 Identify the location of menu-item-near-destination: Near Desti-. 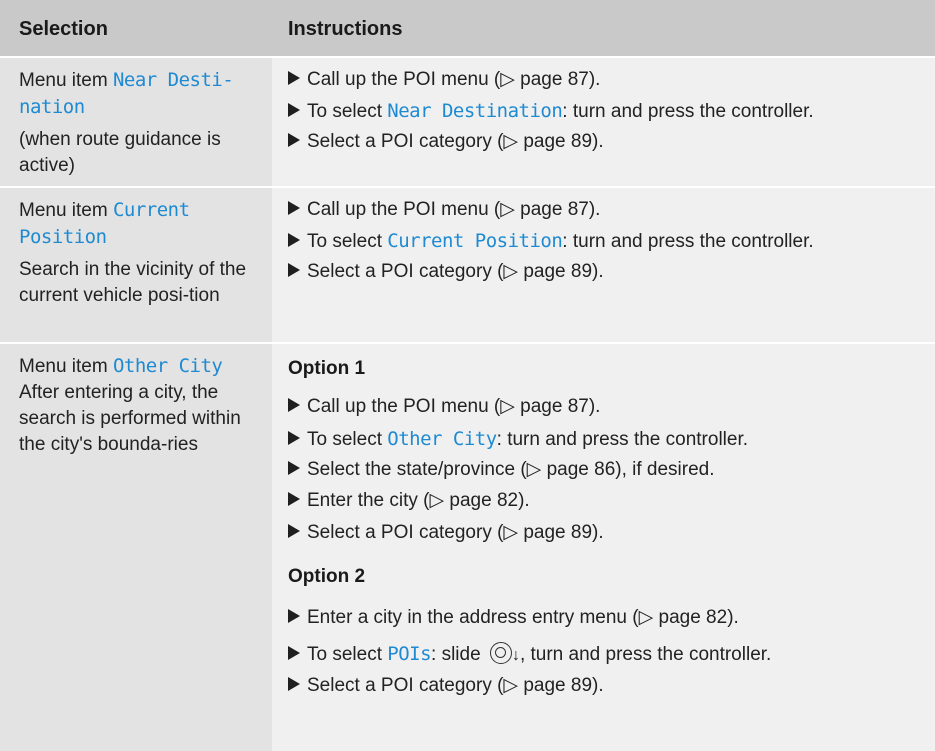
(173, 80).